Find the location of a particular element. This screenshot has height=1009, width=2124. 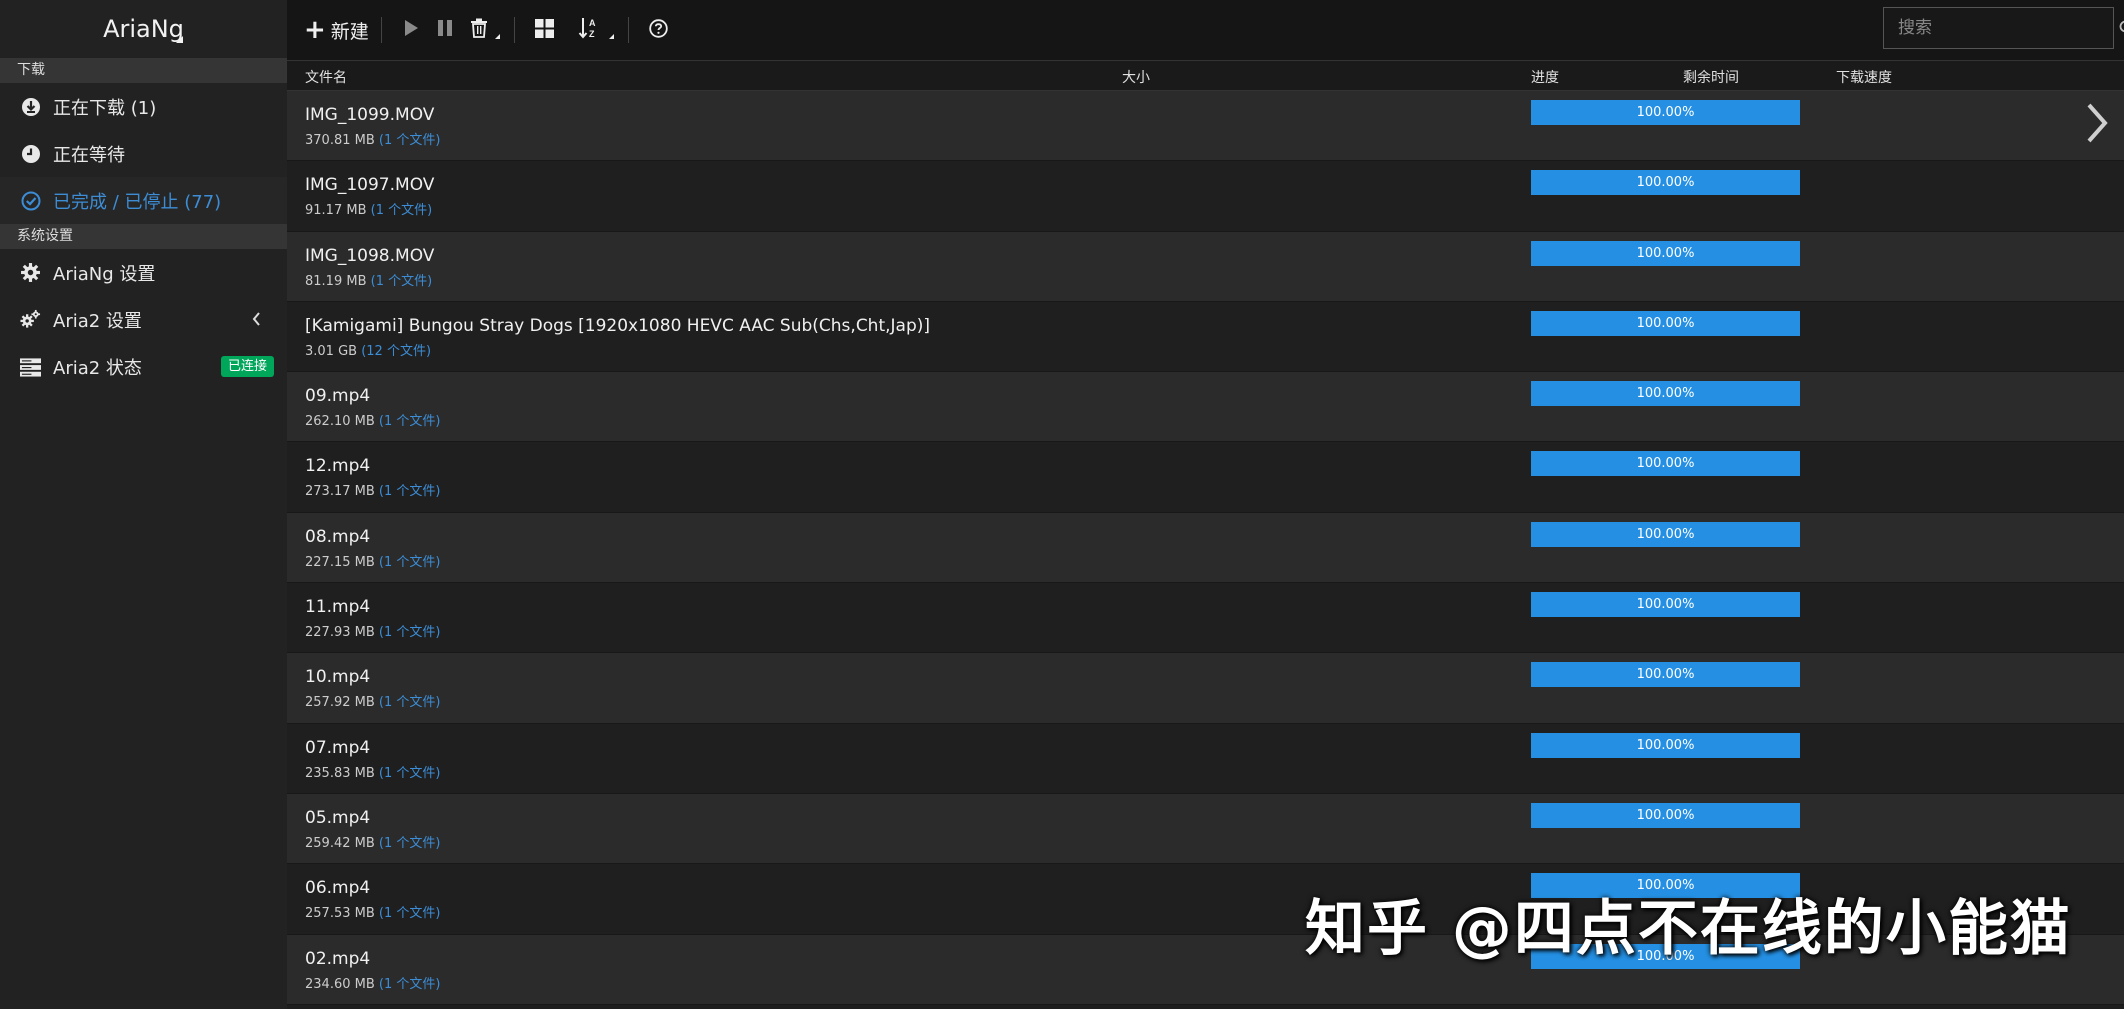

brand-caret-icon is located at coordinates (179, 39).